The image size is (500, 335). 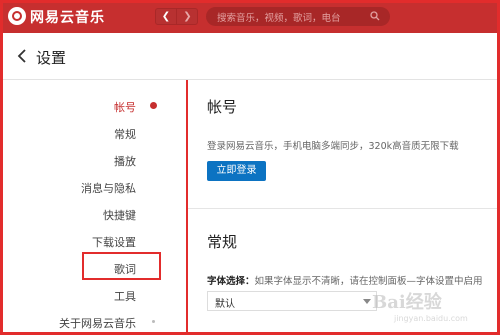 What do you see at coordinates (125, 161) in the screenshot?
I see `sidebar-item-playback: 播放` at bounding box center [125, 161].